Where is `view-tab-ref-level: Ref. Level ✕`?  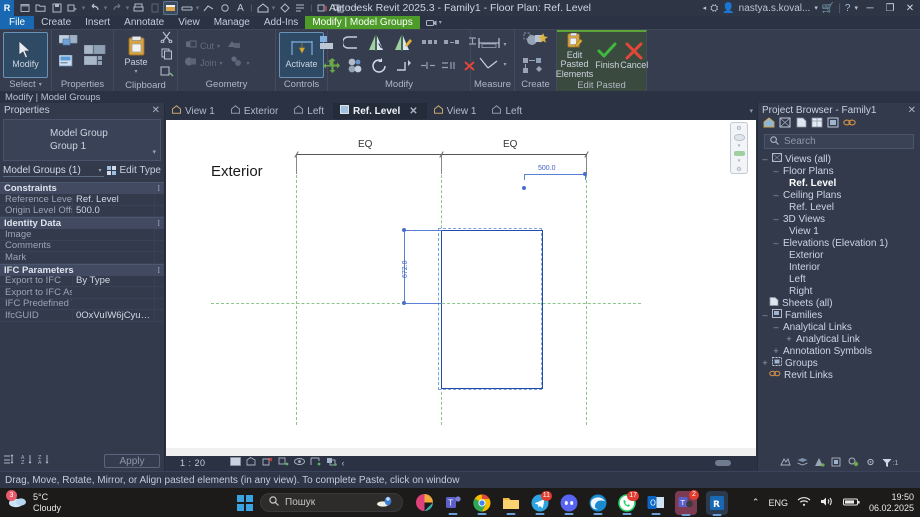
view-tab-ref-level: Ref. Level ✕ is located at coordinates (379, 111).